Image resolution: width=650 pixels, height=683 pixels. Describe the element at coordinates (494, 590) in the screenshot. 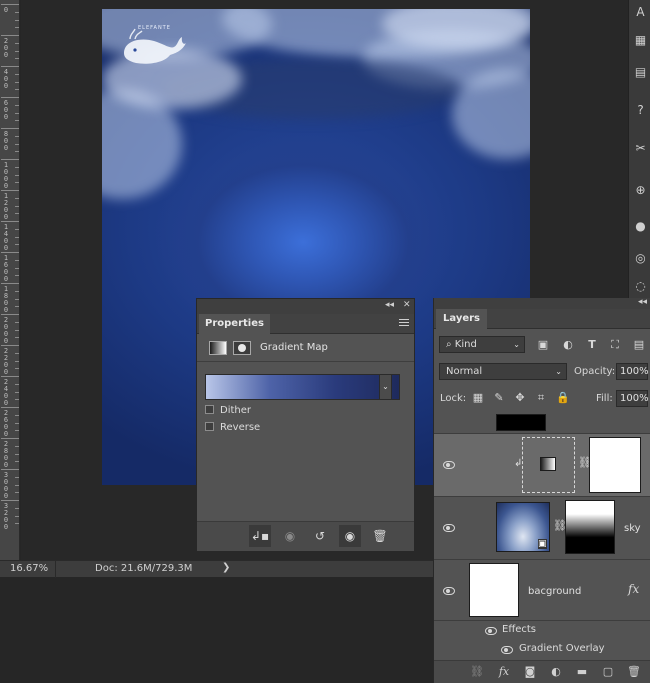

I see `bacground-thumbnail` at that location.